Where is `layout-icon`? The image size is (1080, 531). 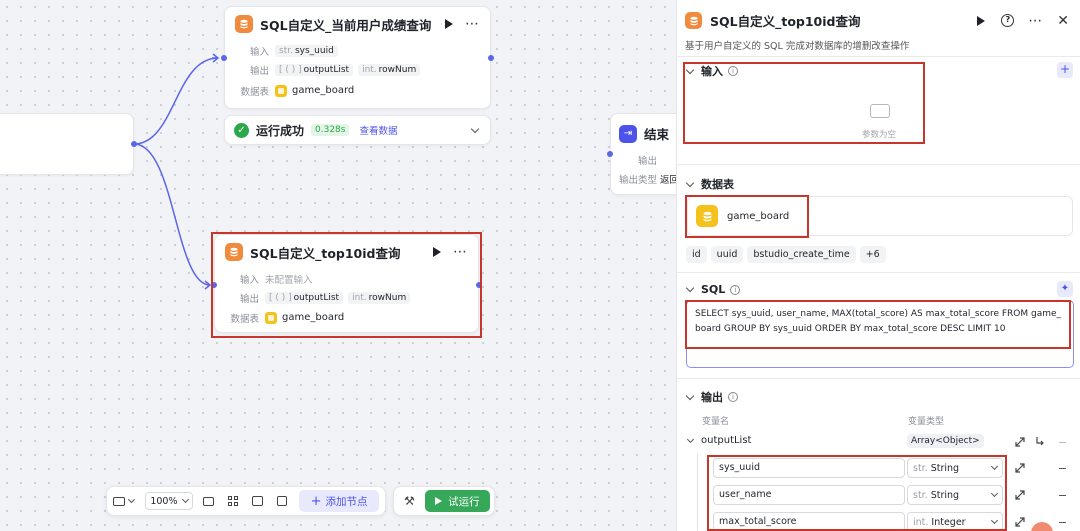
layout-icon is located at coordinates (232, 501).